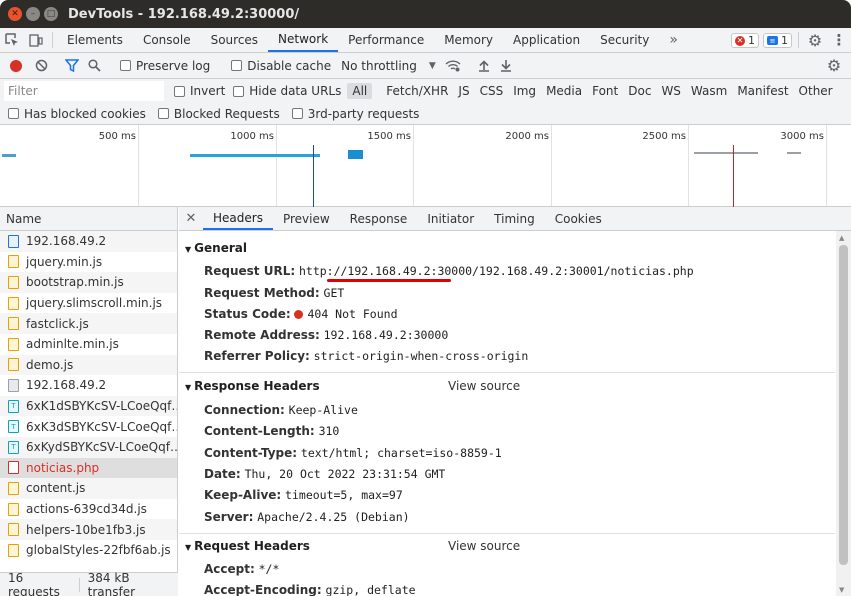  Describe the element at coordinates (51, 14) in the screenshot. I see `maximize-window-button: □` at that location.